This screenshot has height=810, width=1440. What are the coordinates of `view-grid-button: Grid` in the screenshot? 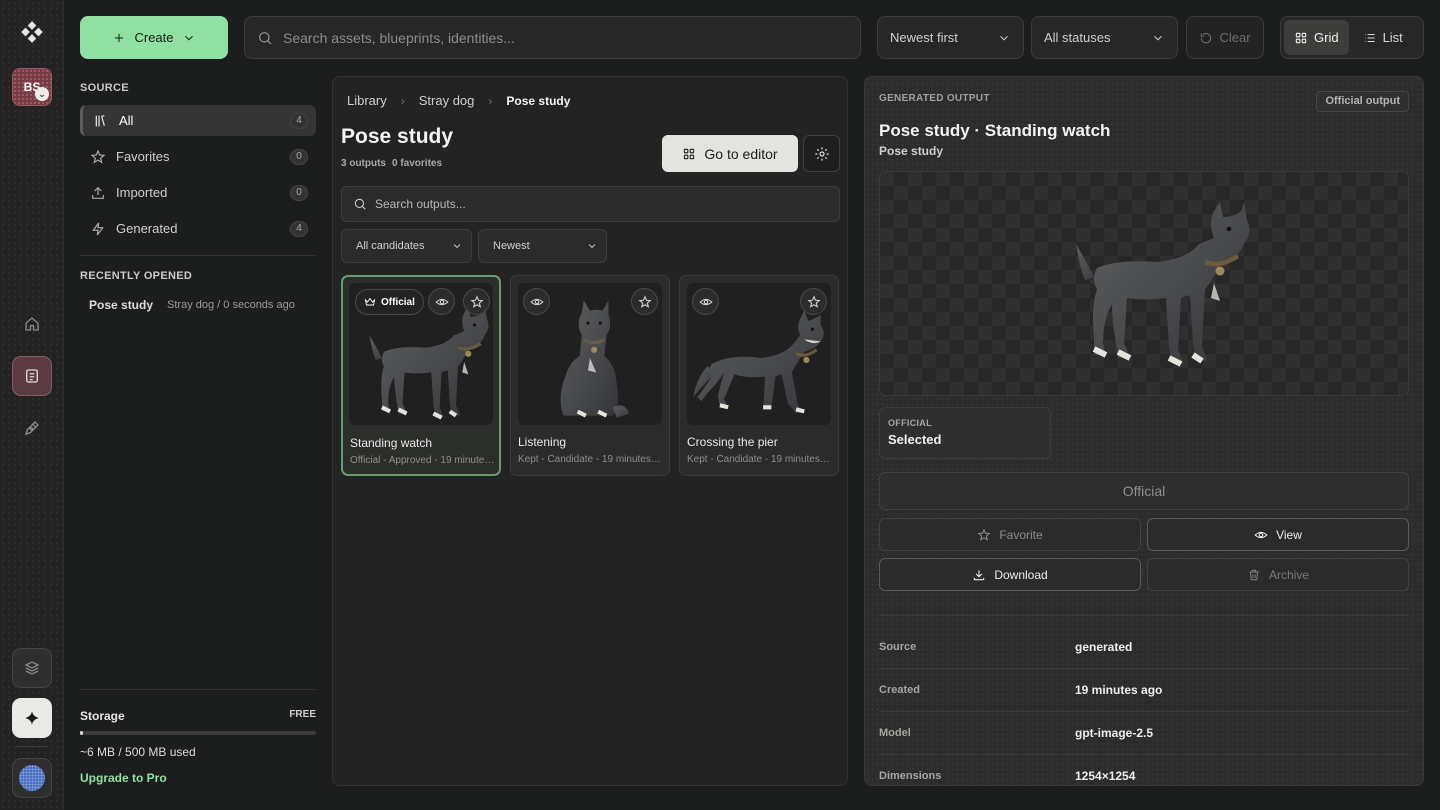 It's located at (1316, 37).